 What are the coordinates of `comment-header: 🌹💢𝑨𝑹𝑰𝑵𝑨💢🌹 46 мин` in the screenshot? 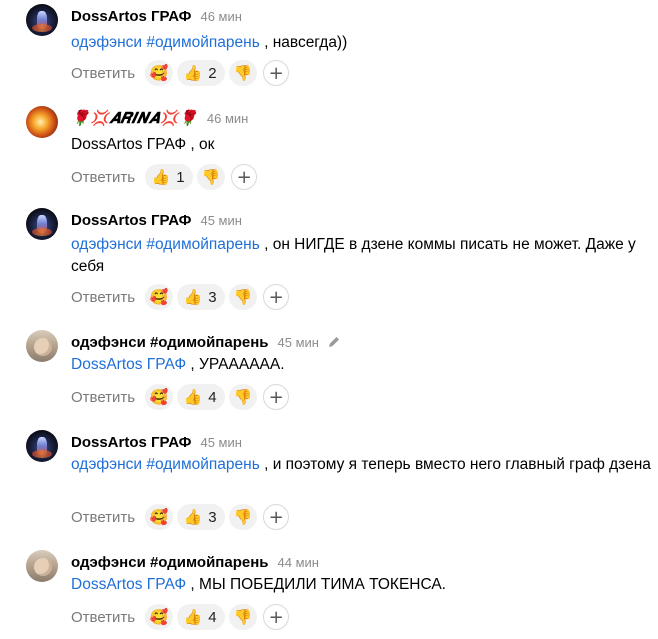 It's located at (159, 118).